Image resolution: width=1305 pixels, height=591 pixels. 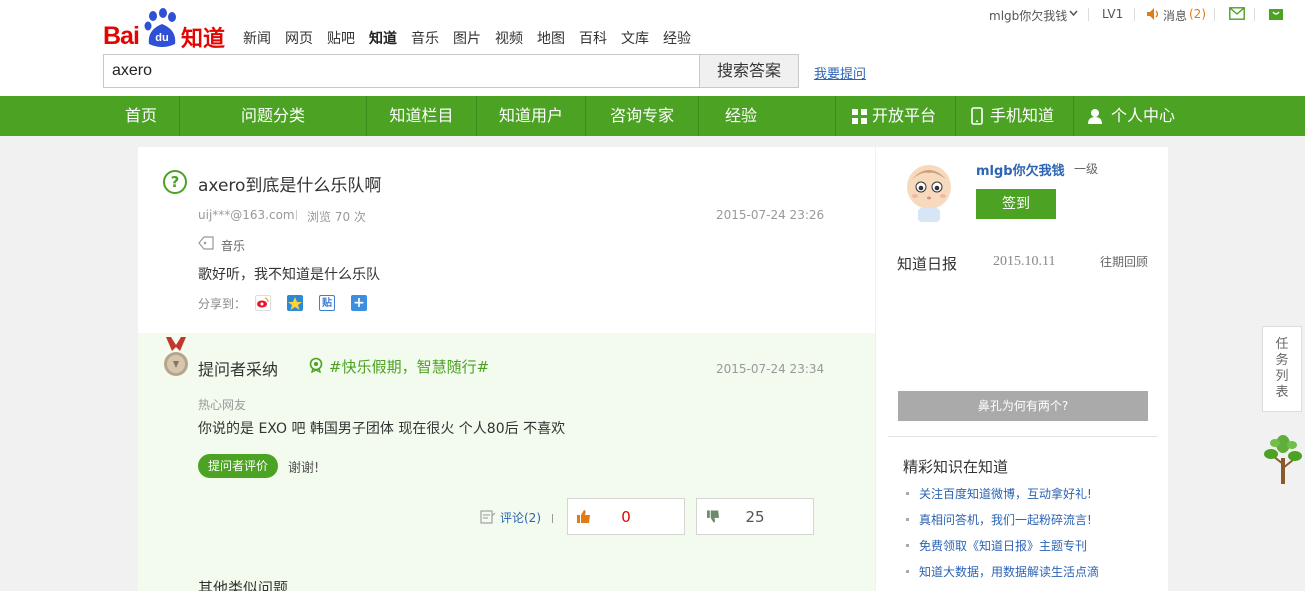 What do you see at coordinates (295, 303) in the screenshot?
I see `qzone-share-icon` at bounding box center [295, 303].